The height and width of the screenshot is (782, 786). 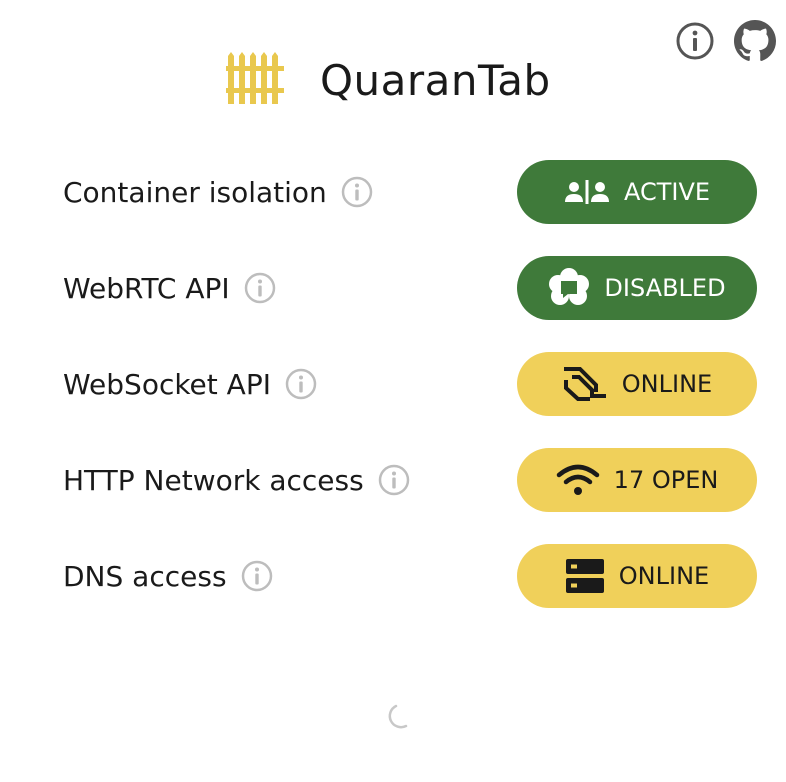 What do you see at coordinates (585, 576) in the screenshot?
I see `server-icon` at bounding box center [585, 576].